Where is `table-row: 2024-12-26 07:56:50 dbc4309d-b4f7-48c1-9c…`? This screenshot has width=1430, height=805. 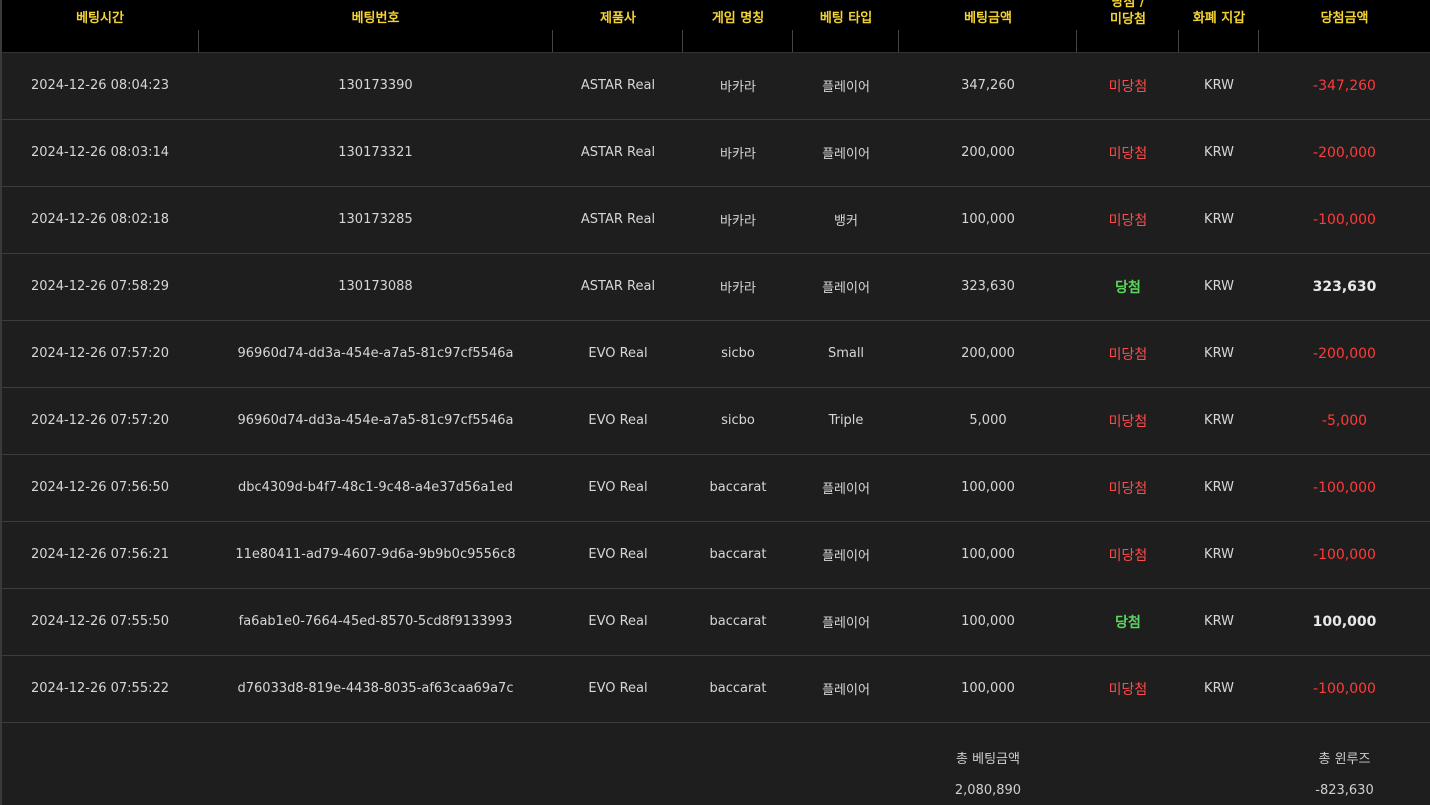 table-row: 2024-12-26 07:56:50 dbc4309d-b4f7-48c1-9c… is located at coordinates (716, 487).